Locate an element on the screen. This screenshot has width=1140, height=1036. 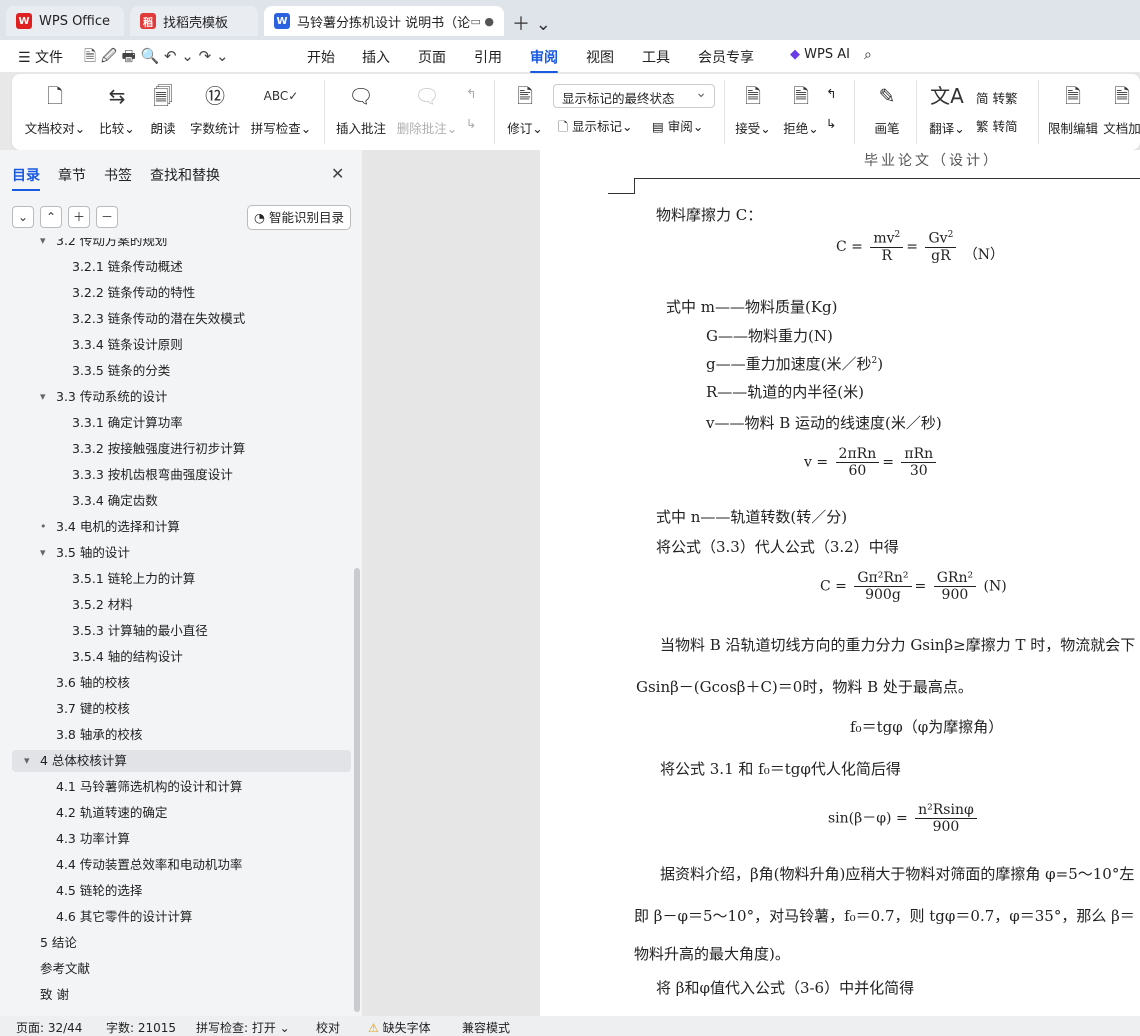
equation-velocity: v = 2πRn 60 = πRn 30 is located at coordinates (871, 462).